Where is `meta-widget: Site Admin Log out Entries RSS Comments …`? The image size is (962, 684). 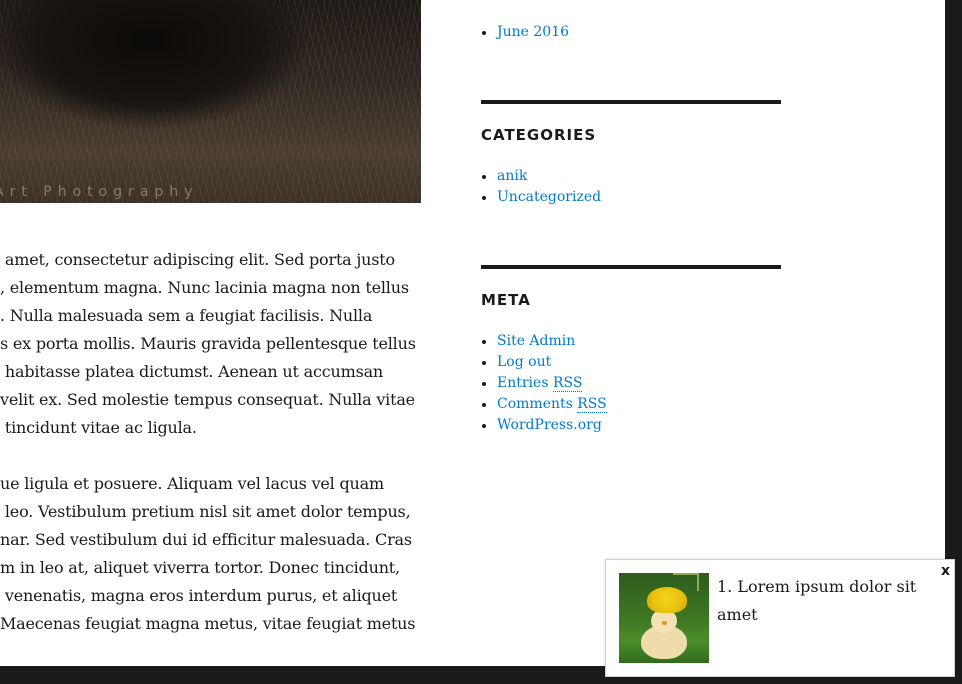 meta-widget: Site Admin Log out Entries RSS Comments … is located at coordinates (631, 383).